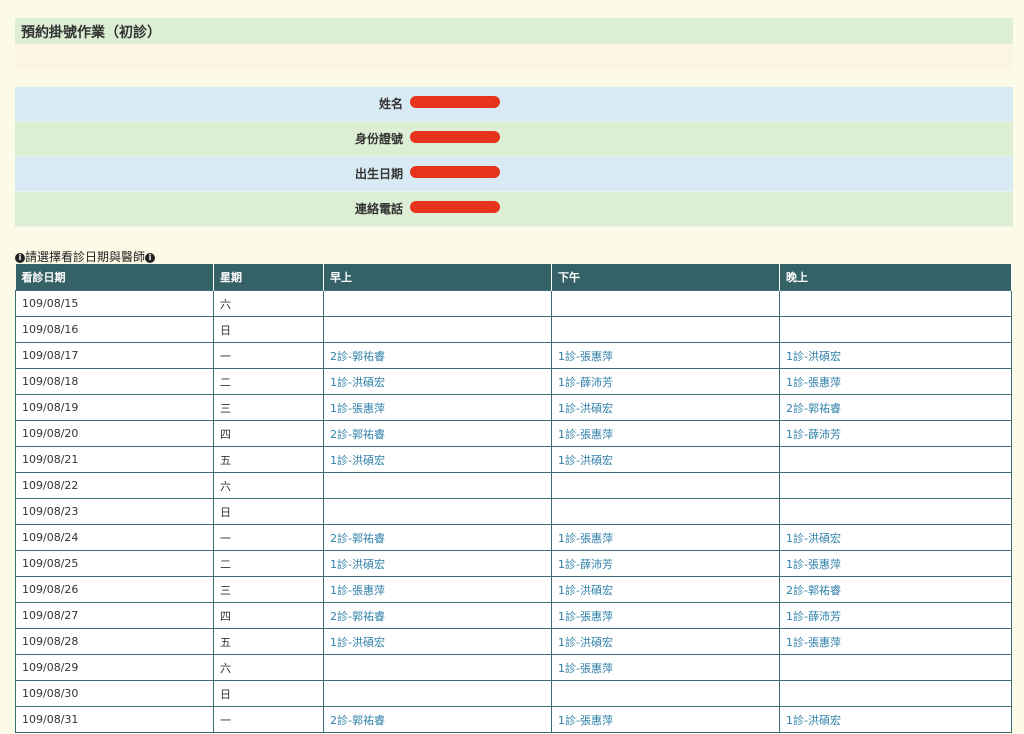 This screenshot has height=734, width=1024. What do you see at coordinates (268, 589) in the screenshot?
I see `weekday-cell: 三` at bounding box center [268, 589].